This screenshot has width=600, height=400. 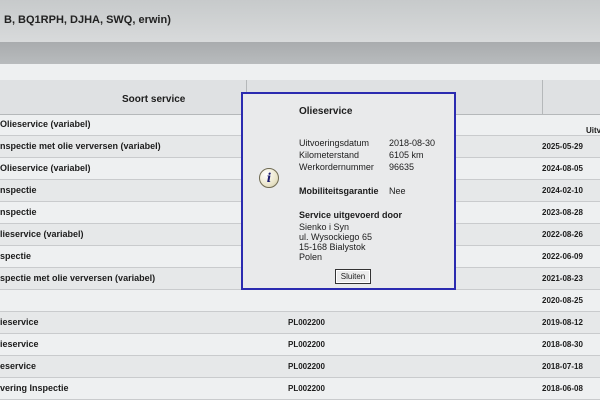 I want to click on address-line: 15-168 Bialystok, so click(x=332, y=247).